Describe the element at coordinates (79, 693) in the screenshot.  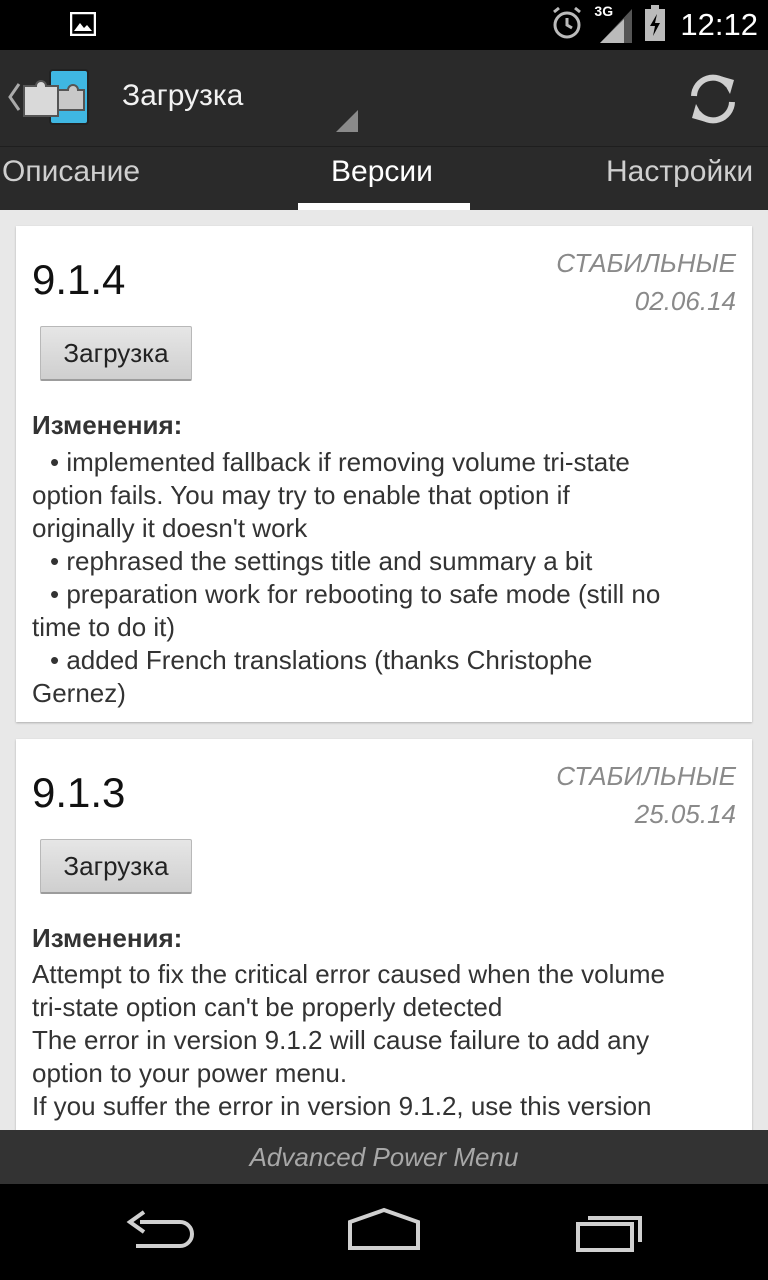
I see `change-line: Gernez)` at that location.